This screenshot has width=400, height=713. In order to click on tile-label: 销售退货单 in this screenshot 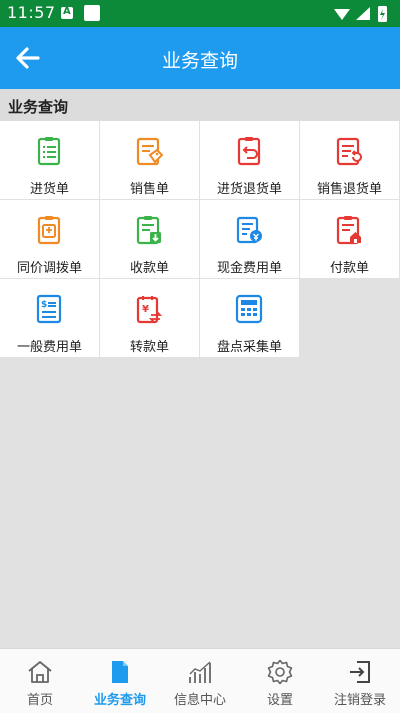, I will do `click(349, 189)`.